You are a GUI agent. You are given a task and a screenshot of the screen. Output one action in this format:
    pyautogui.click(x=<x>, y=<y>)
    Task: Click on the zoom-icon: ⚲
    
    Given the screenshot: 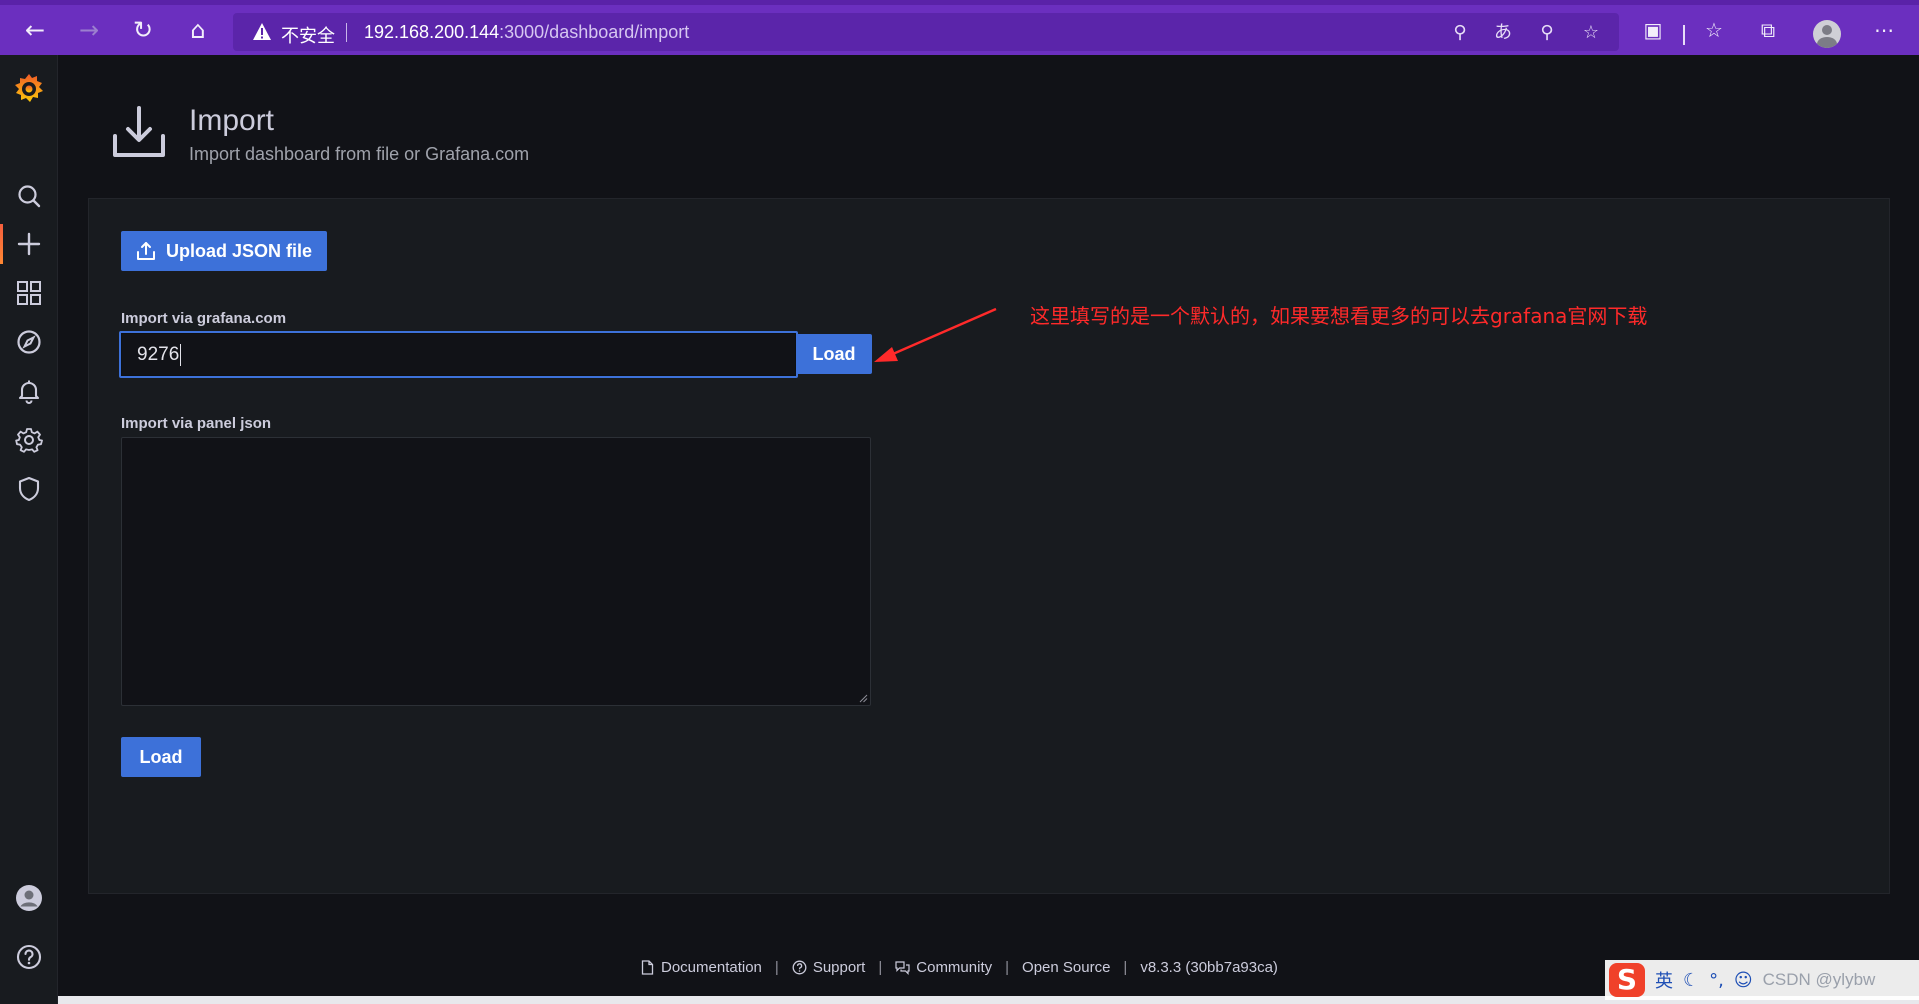 What is the action you would take?
    pyautogui.click(x=1547, y=32)
    